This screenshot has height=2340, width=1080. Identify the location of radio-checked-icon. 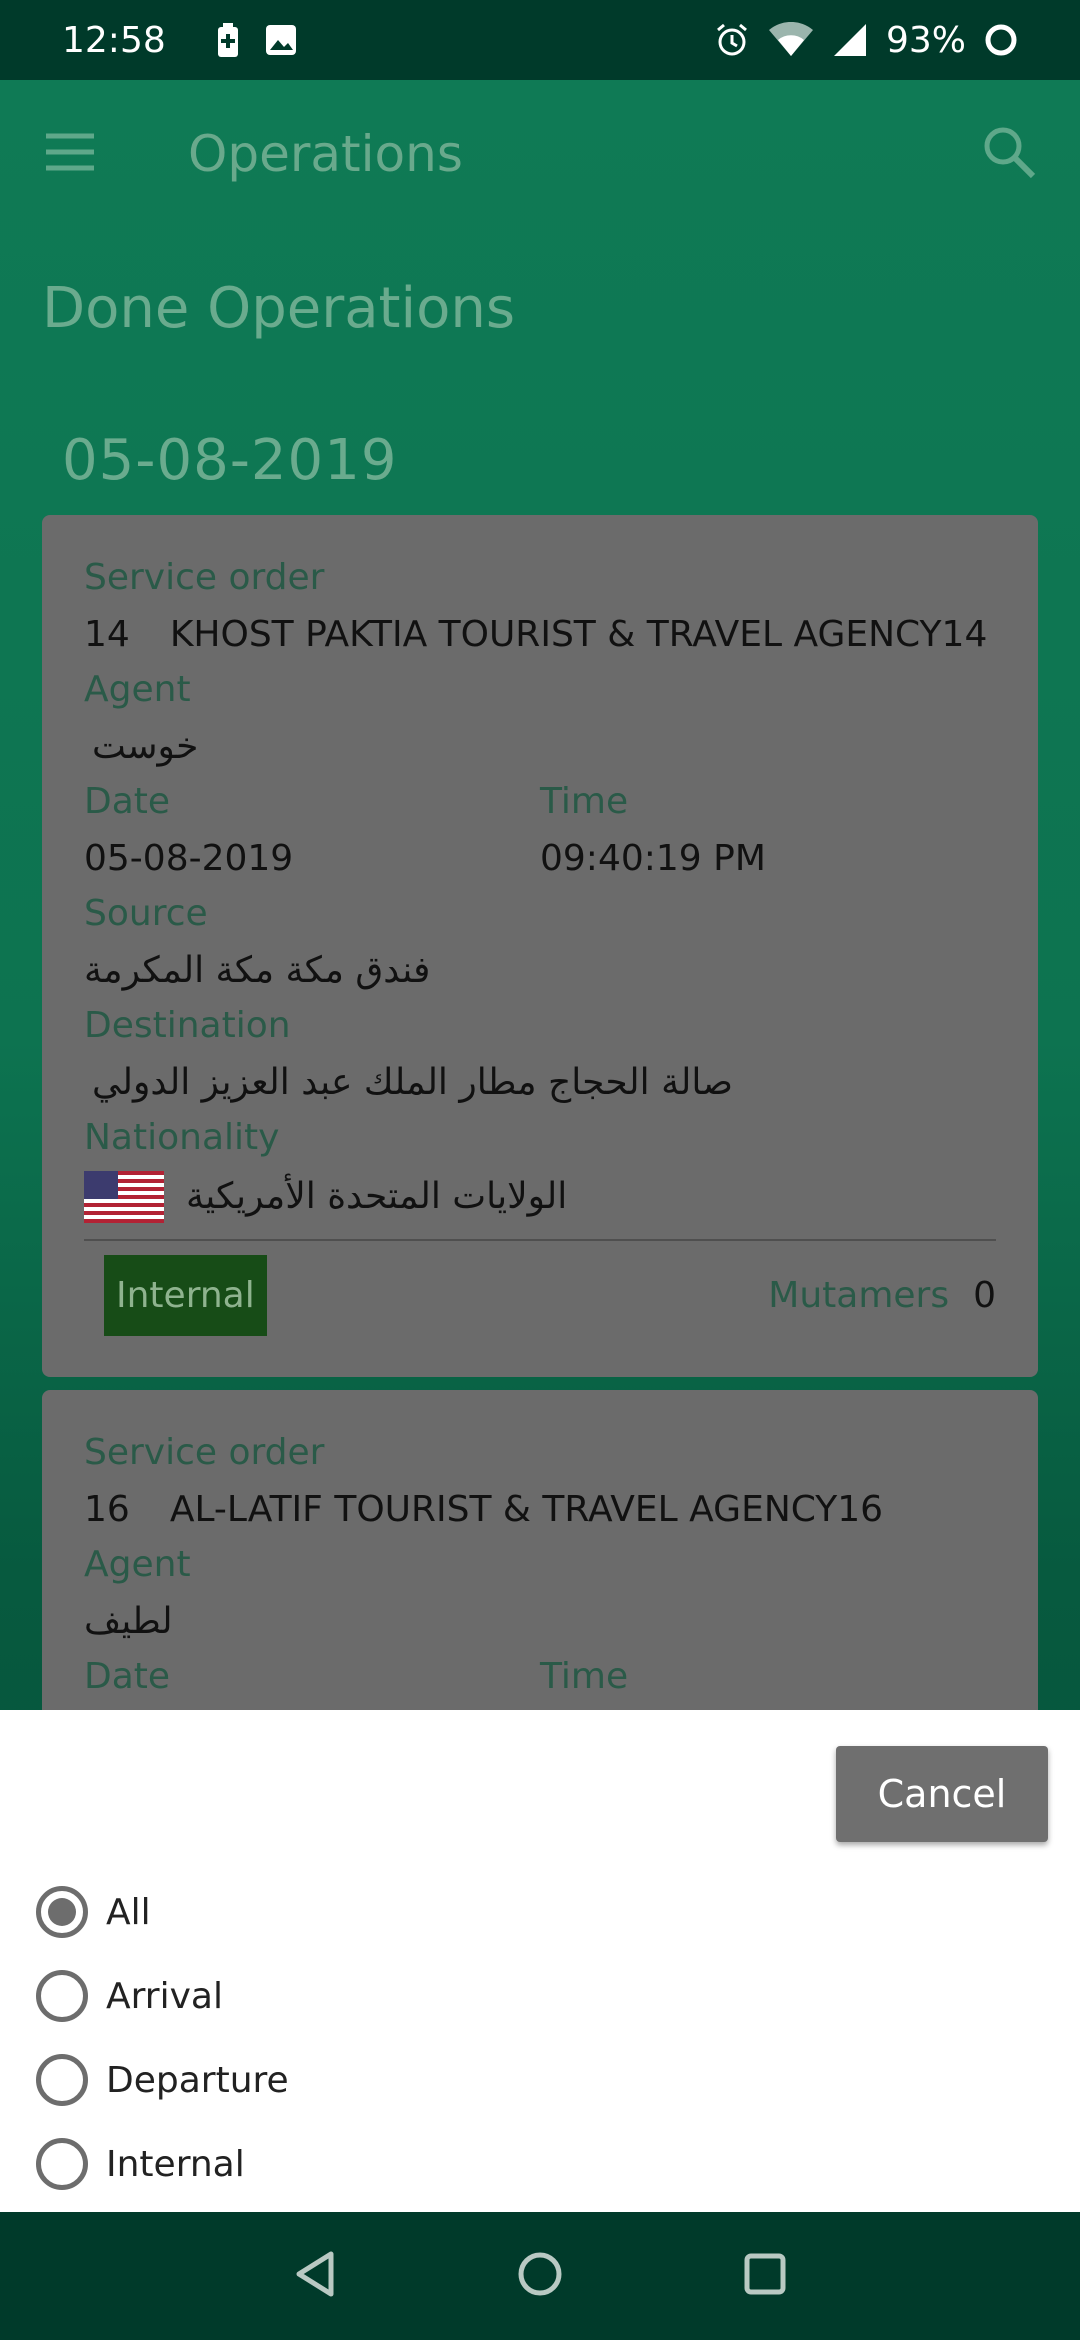
(62, 1912).